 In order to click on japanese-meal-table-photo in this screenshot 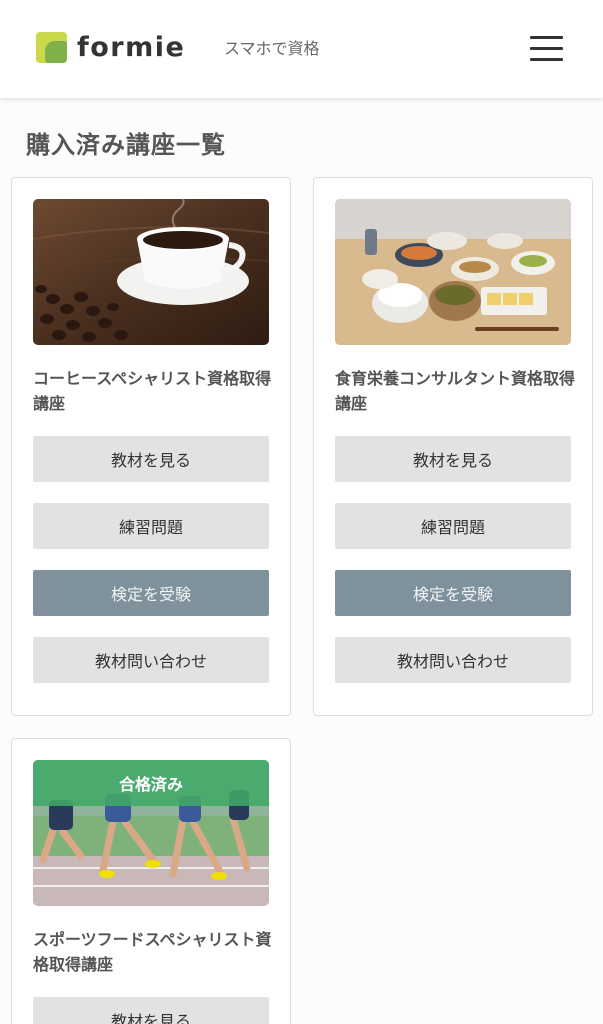, I will do `click(453, 272)`.